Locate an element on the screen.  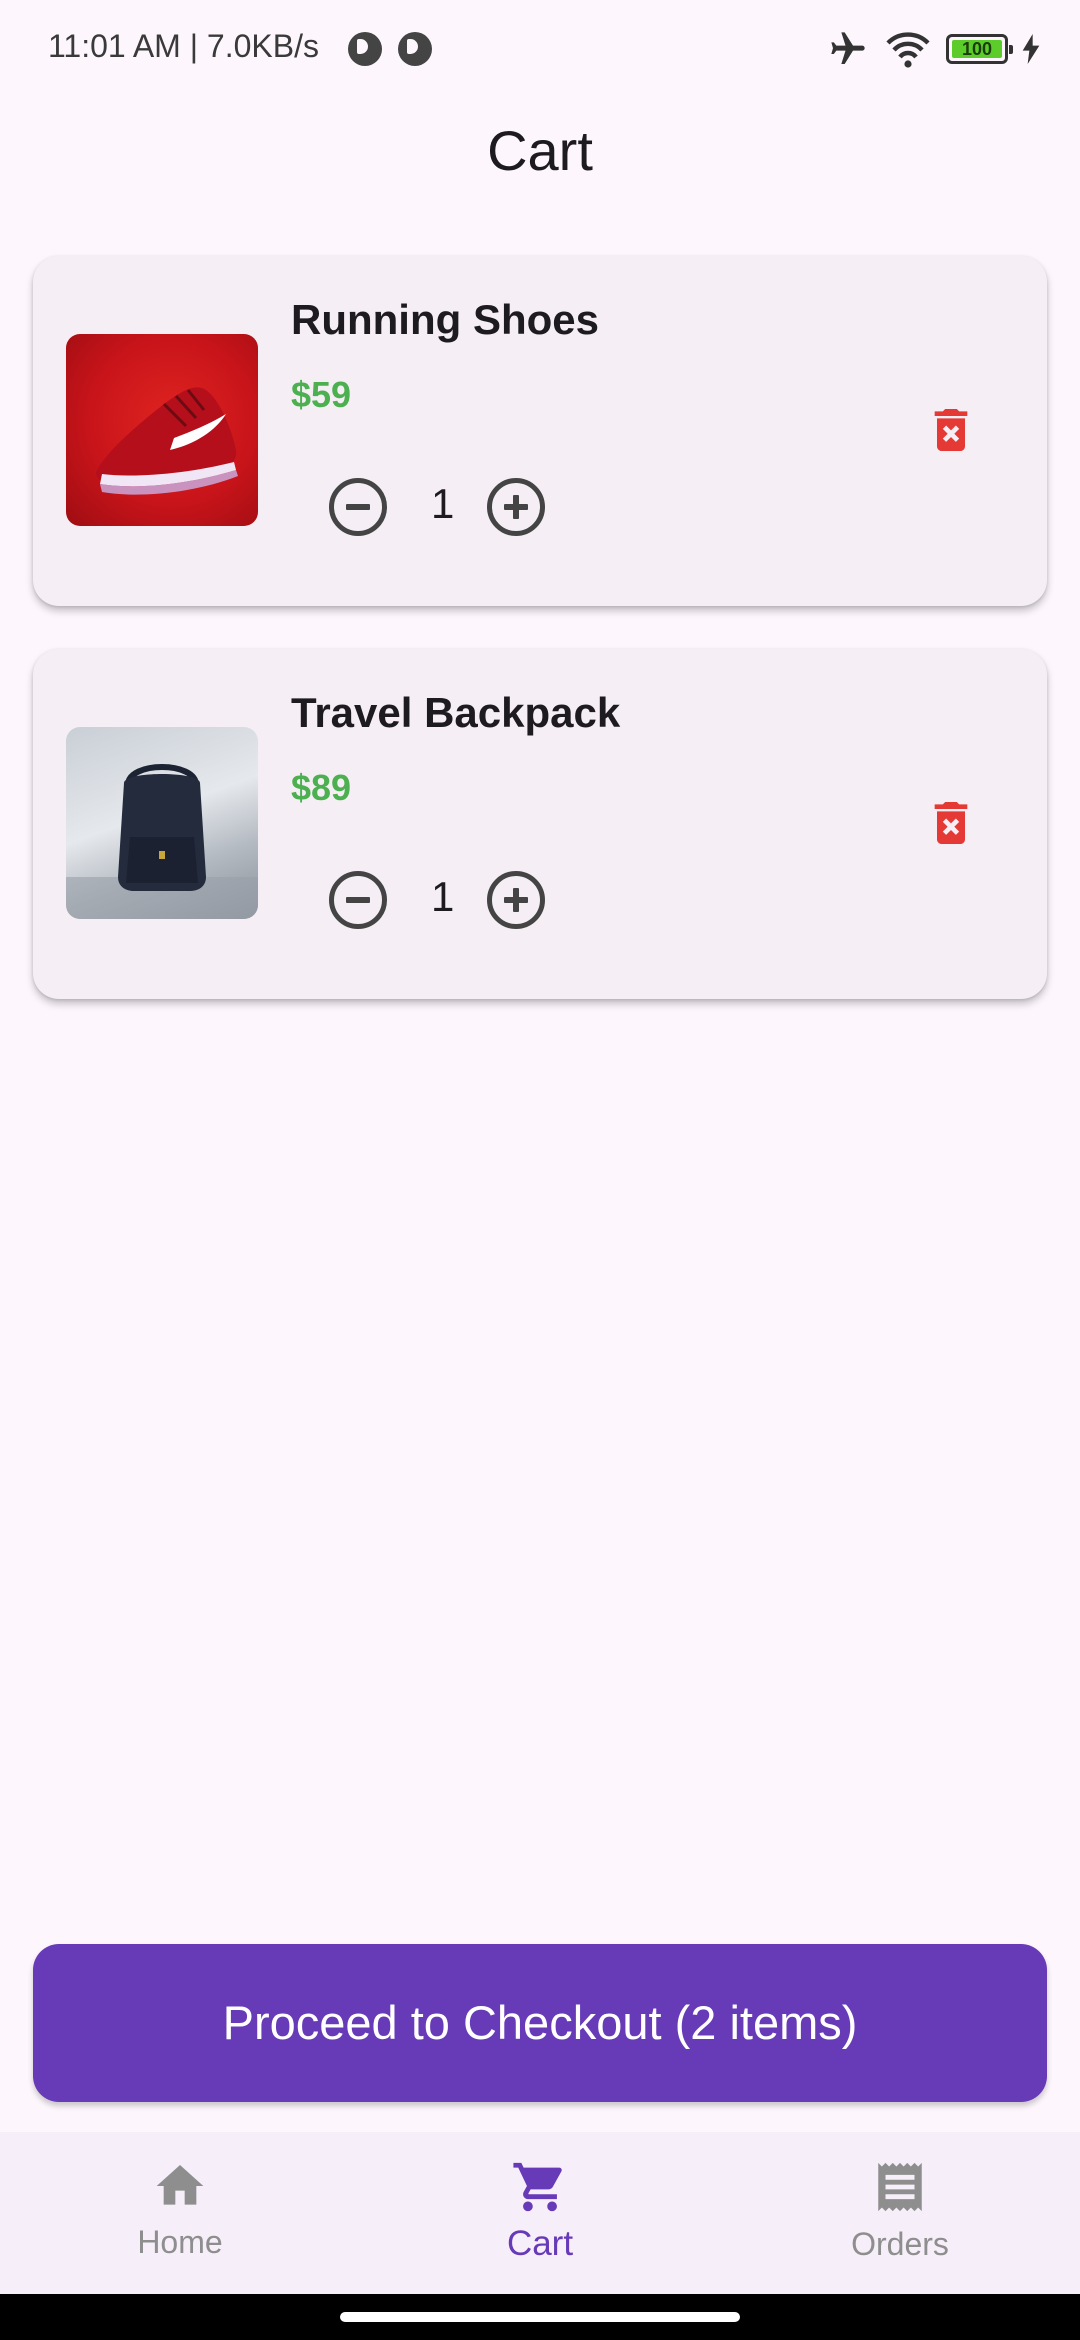
gesture-bar is located at coordinates (540, 2317).